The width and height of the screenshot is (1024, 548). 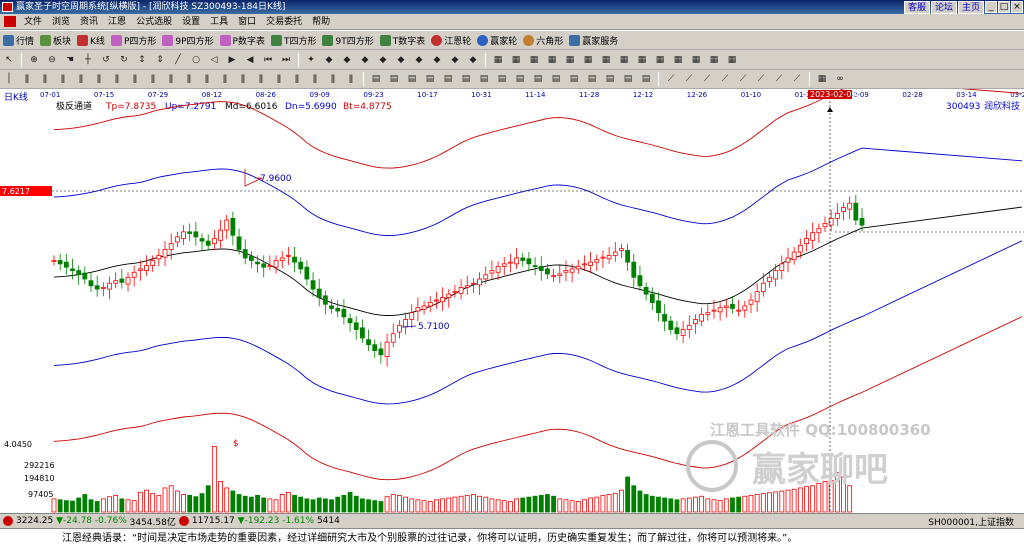 What do you see at coordinates (9, 59) in the screenshot?
I see `arrow-icon: ↖` at bounding box center [9, 59].